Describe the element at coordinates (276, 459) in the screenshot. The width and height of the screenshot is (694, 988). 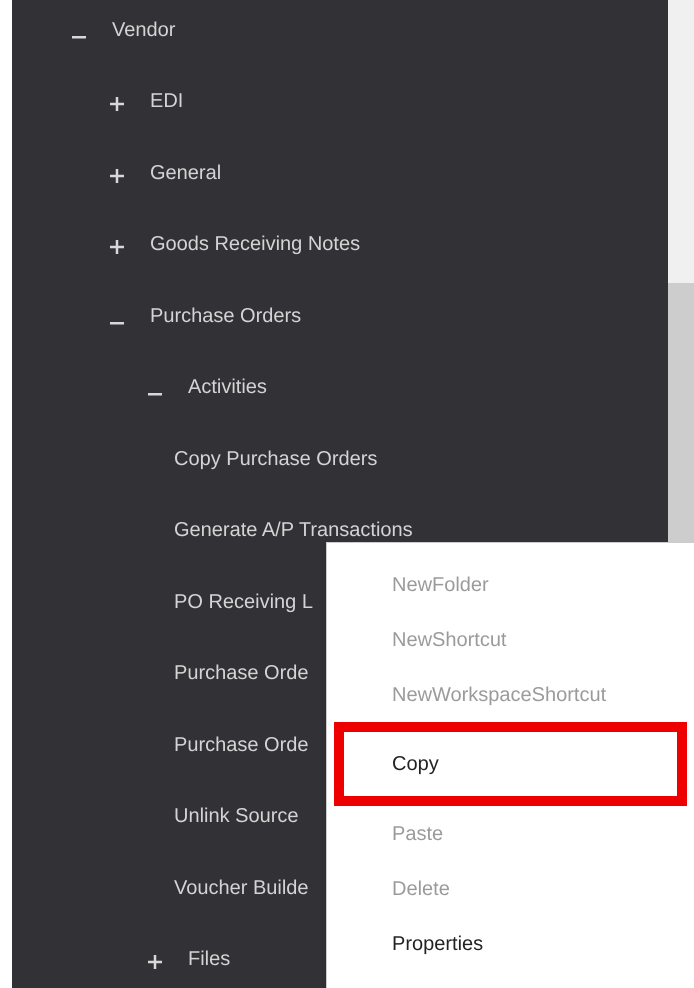
I see `tree-item: Copy Purchase Orders` at that location.